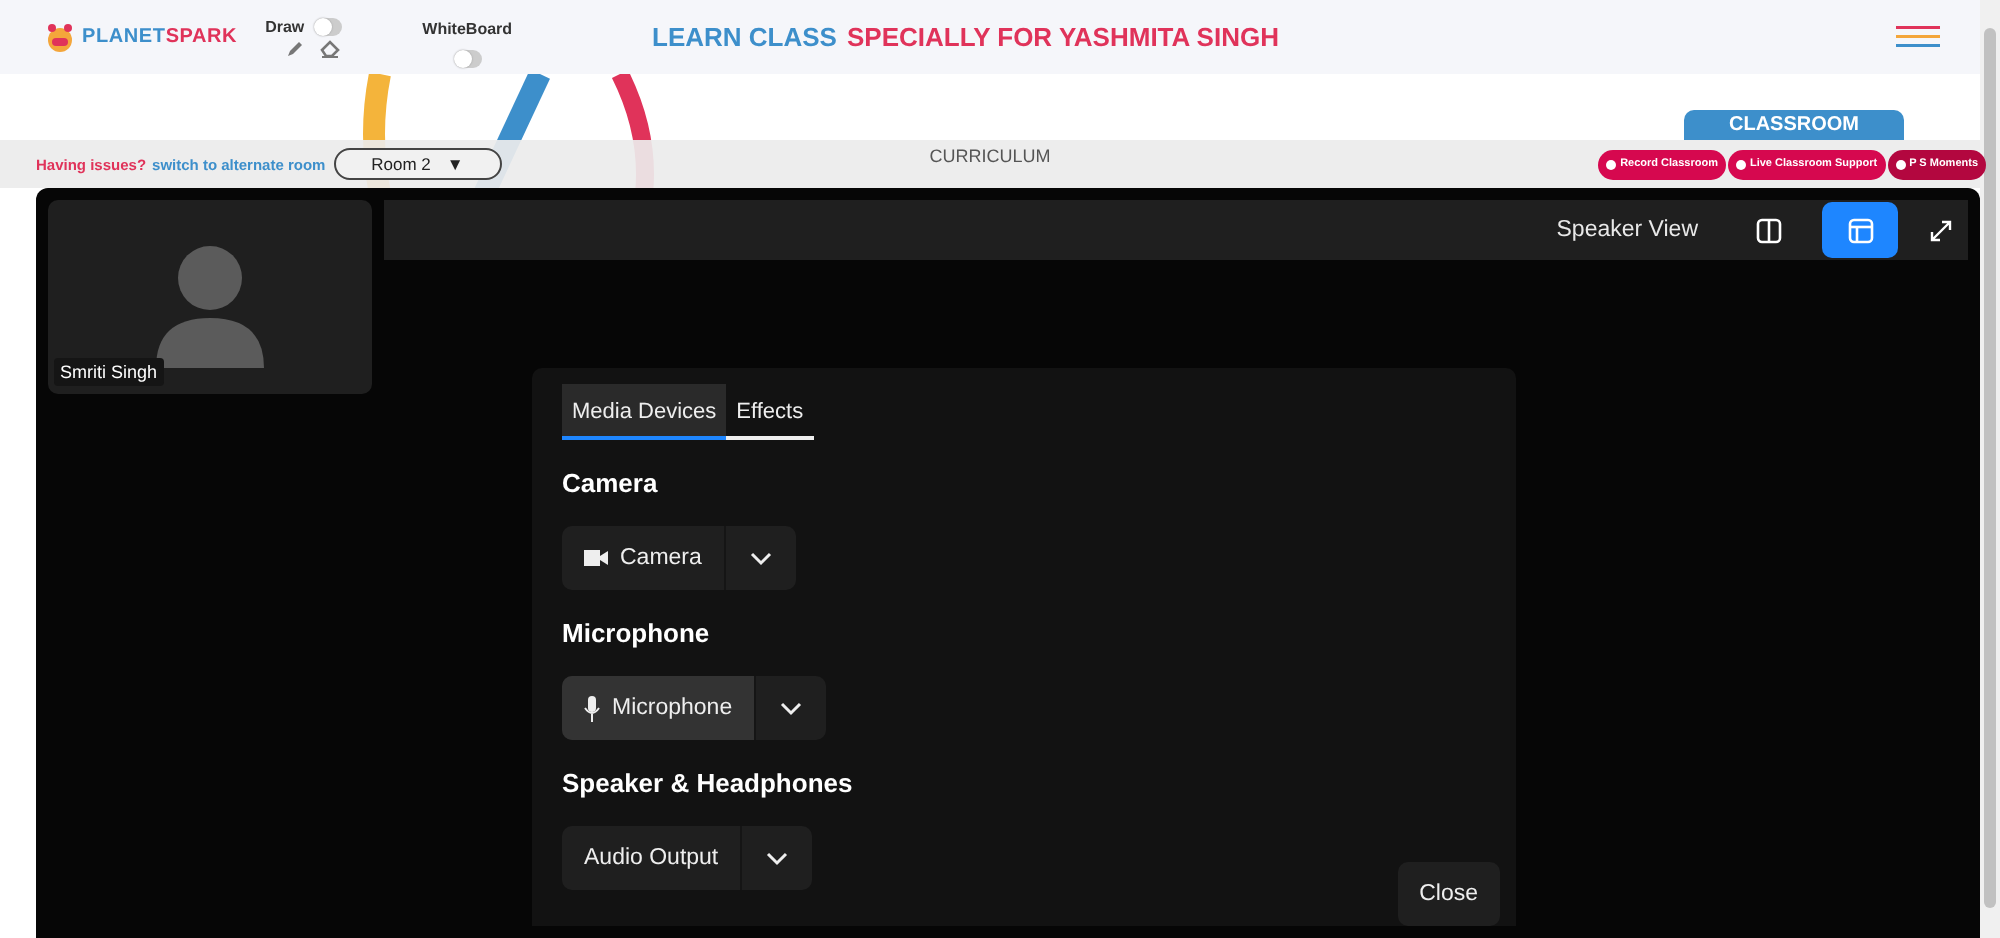 The width and height of the screenshot is (2000, 938). I want to click on layout-button, so click(1860, 230).